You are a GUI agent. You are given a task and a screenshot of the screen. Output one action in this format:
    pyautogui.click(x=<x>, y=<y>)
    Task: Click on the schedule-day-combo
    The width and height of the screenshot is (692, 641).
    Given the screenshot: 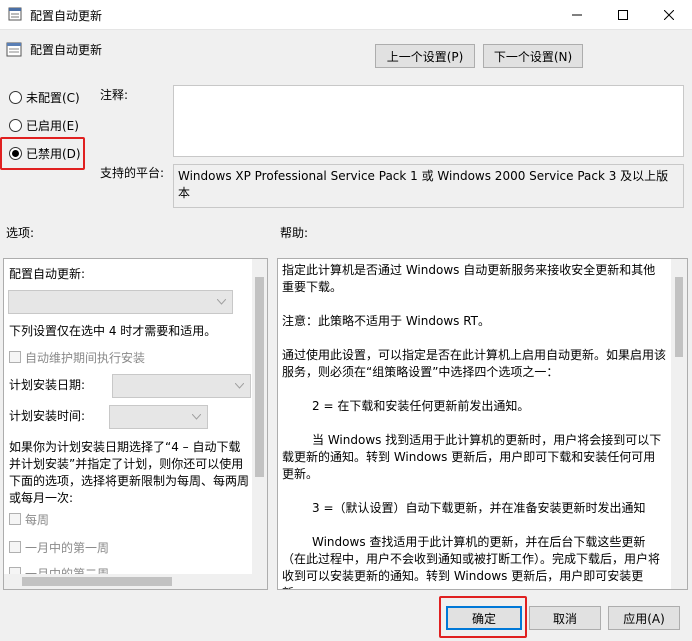 What is the action you would take?
    pyautogui.click(x=181, y=386)
    